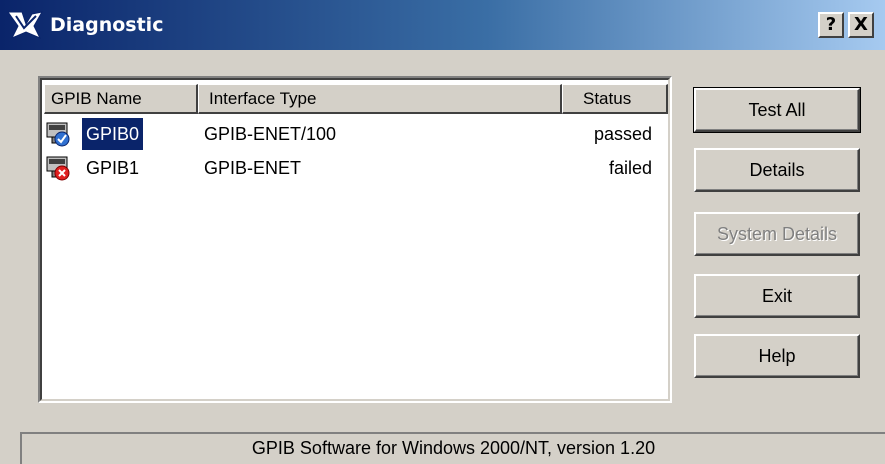 The height and width of the screenshot is (464, 885). Describe the element at coordinates (861, 25) in the screenshot. I see `close-button: X` at that location.